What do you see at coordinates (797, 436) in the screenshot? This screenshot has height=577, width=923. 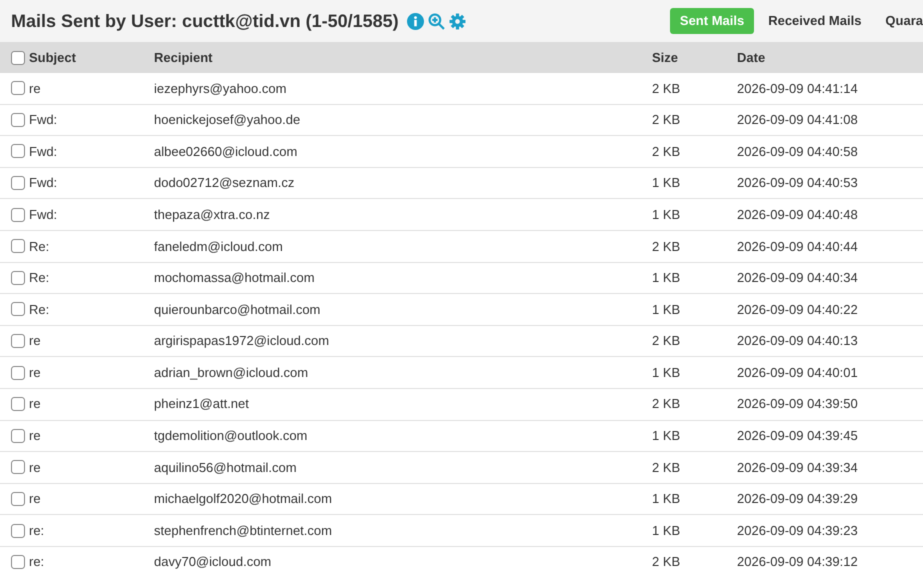 I see `table-cell-text: 2026-09-09 04:39:45` at bounding box center [797, 436].